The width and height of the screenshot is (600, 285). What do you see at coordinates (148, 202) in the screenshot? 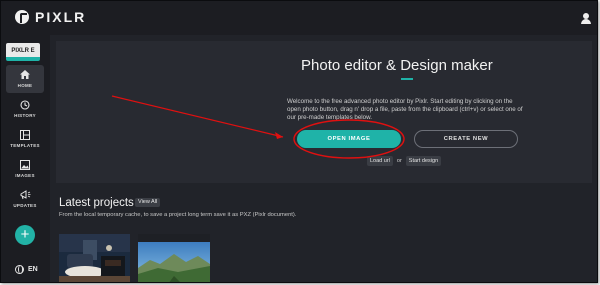
I see `view-all-button: View All` at bounding box center [148, 202].